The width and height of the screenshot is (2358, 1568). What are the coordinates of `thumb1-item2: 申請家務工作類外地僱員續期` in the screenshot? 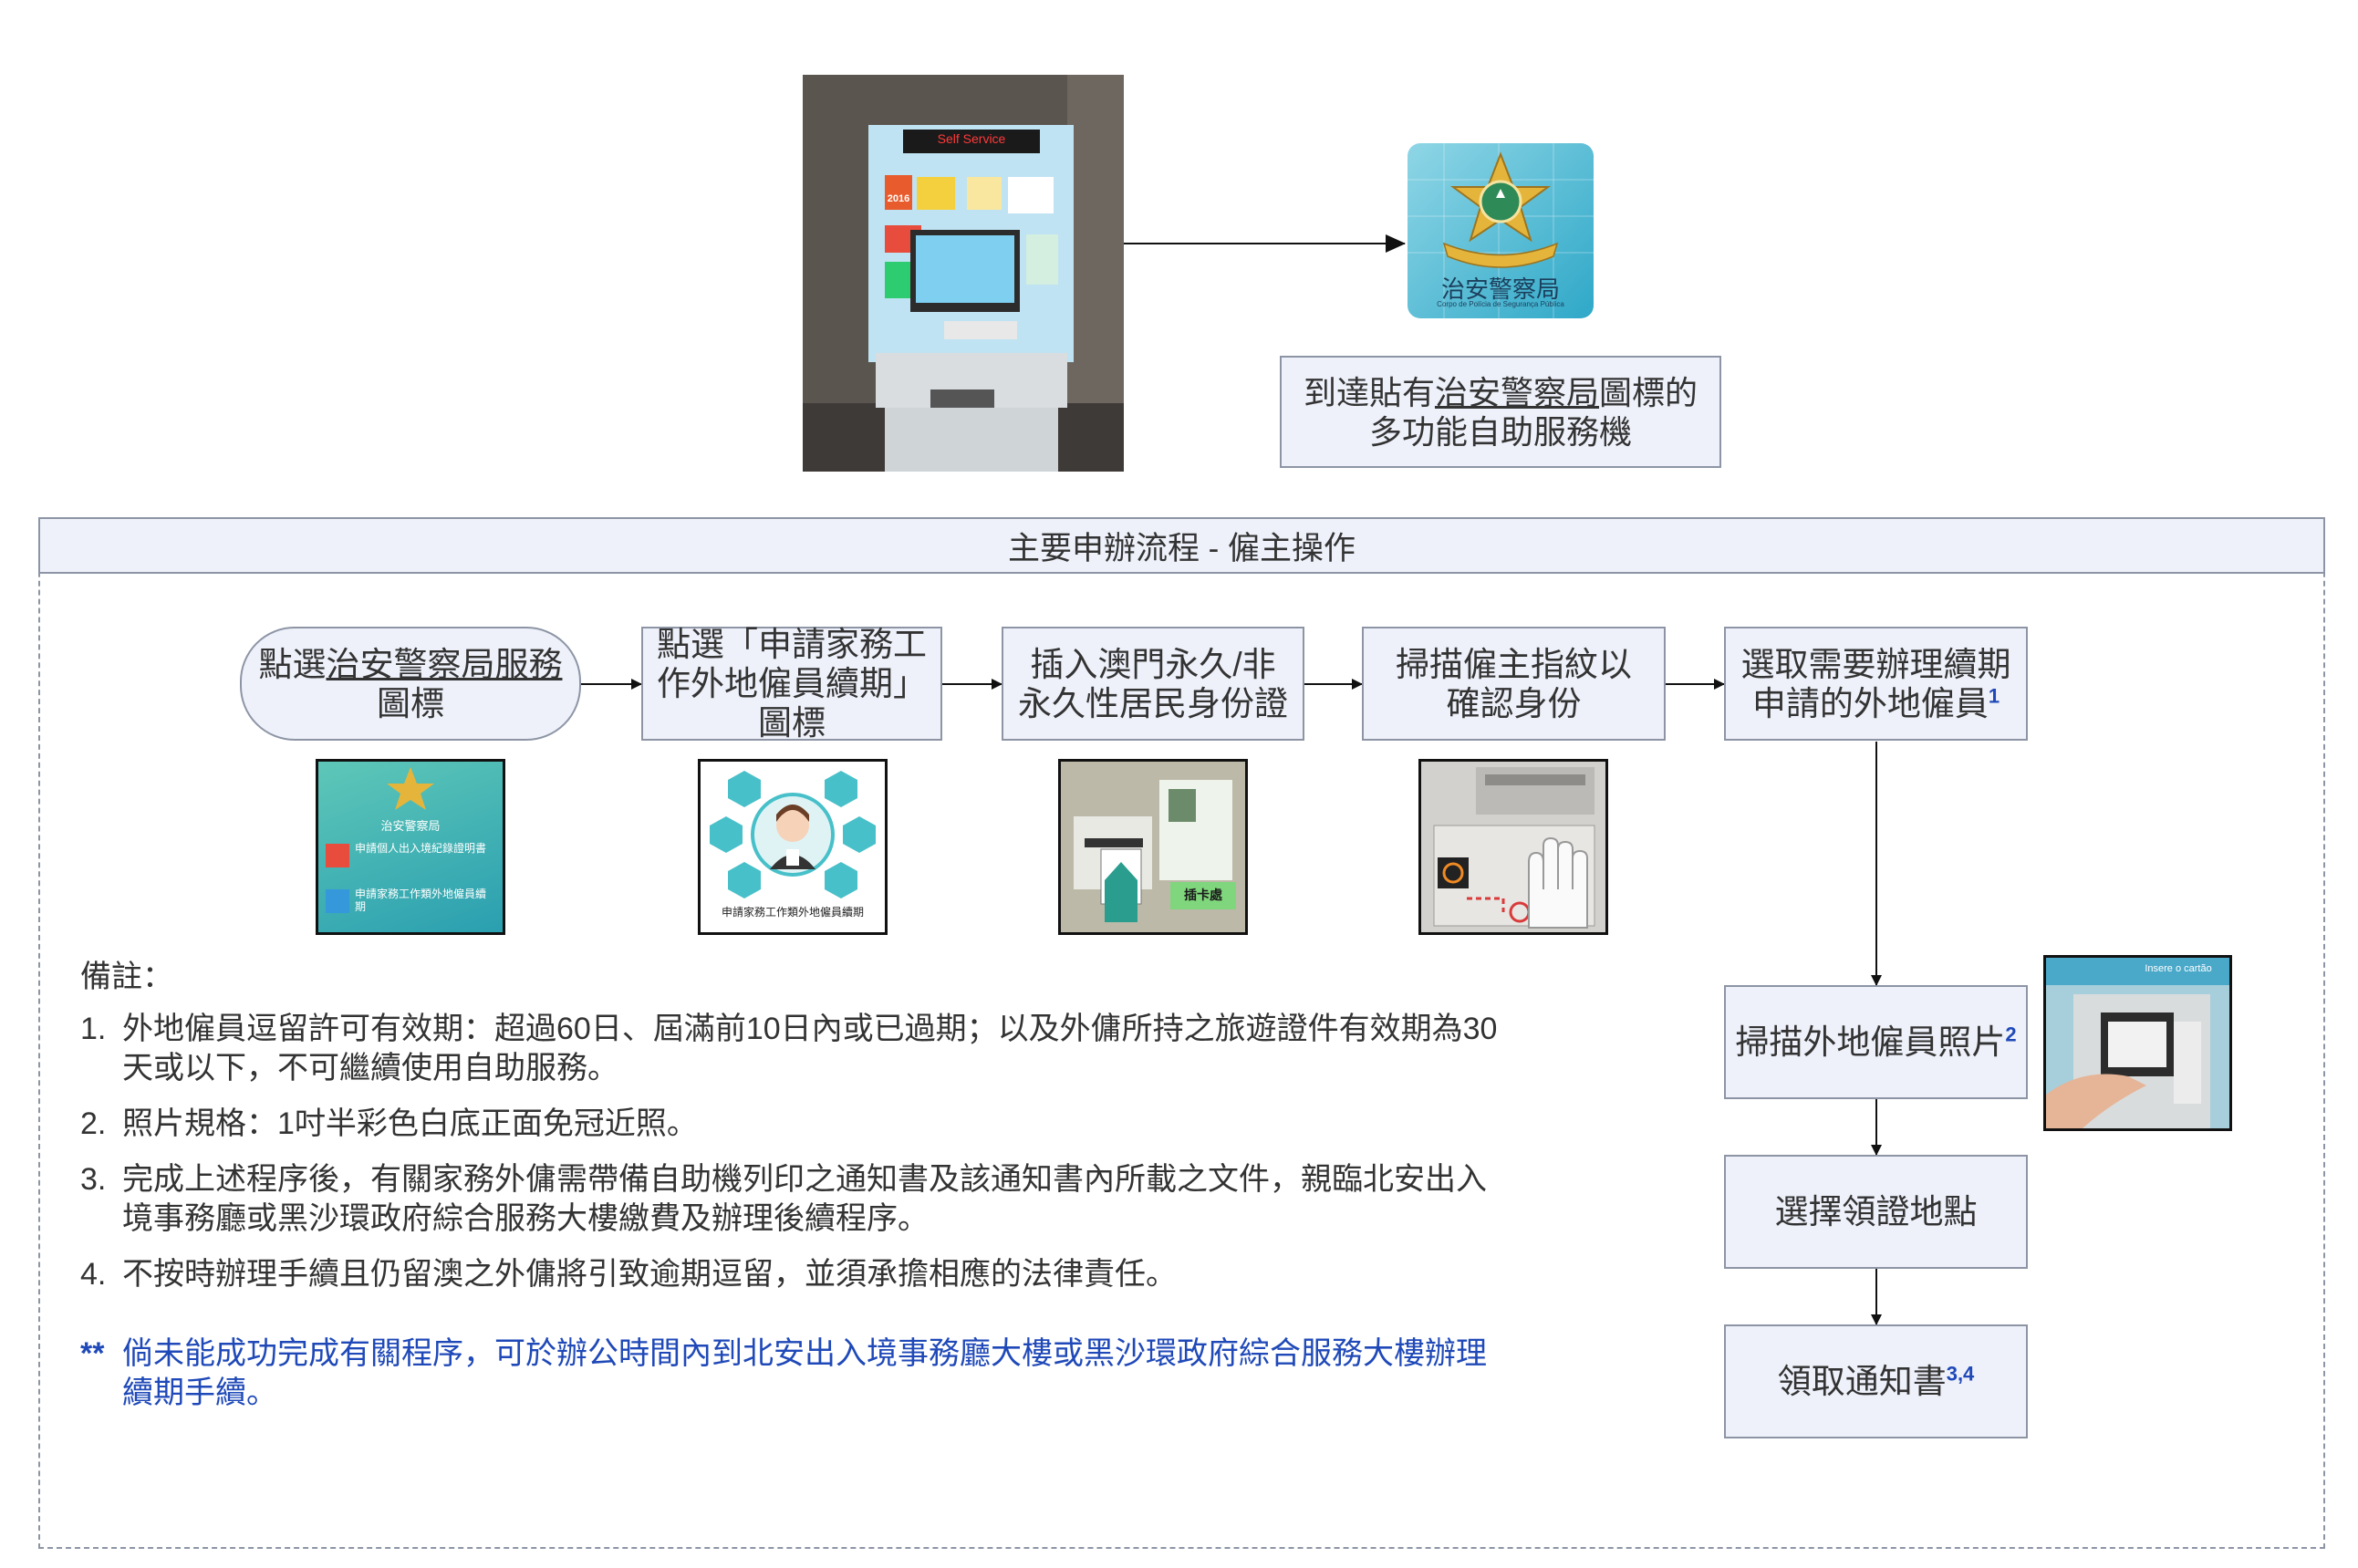 It's located at (421, 900).